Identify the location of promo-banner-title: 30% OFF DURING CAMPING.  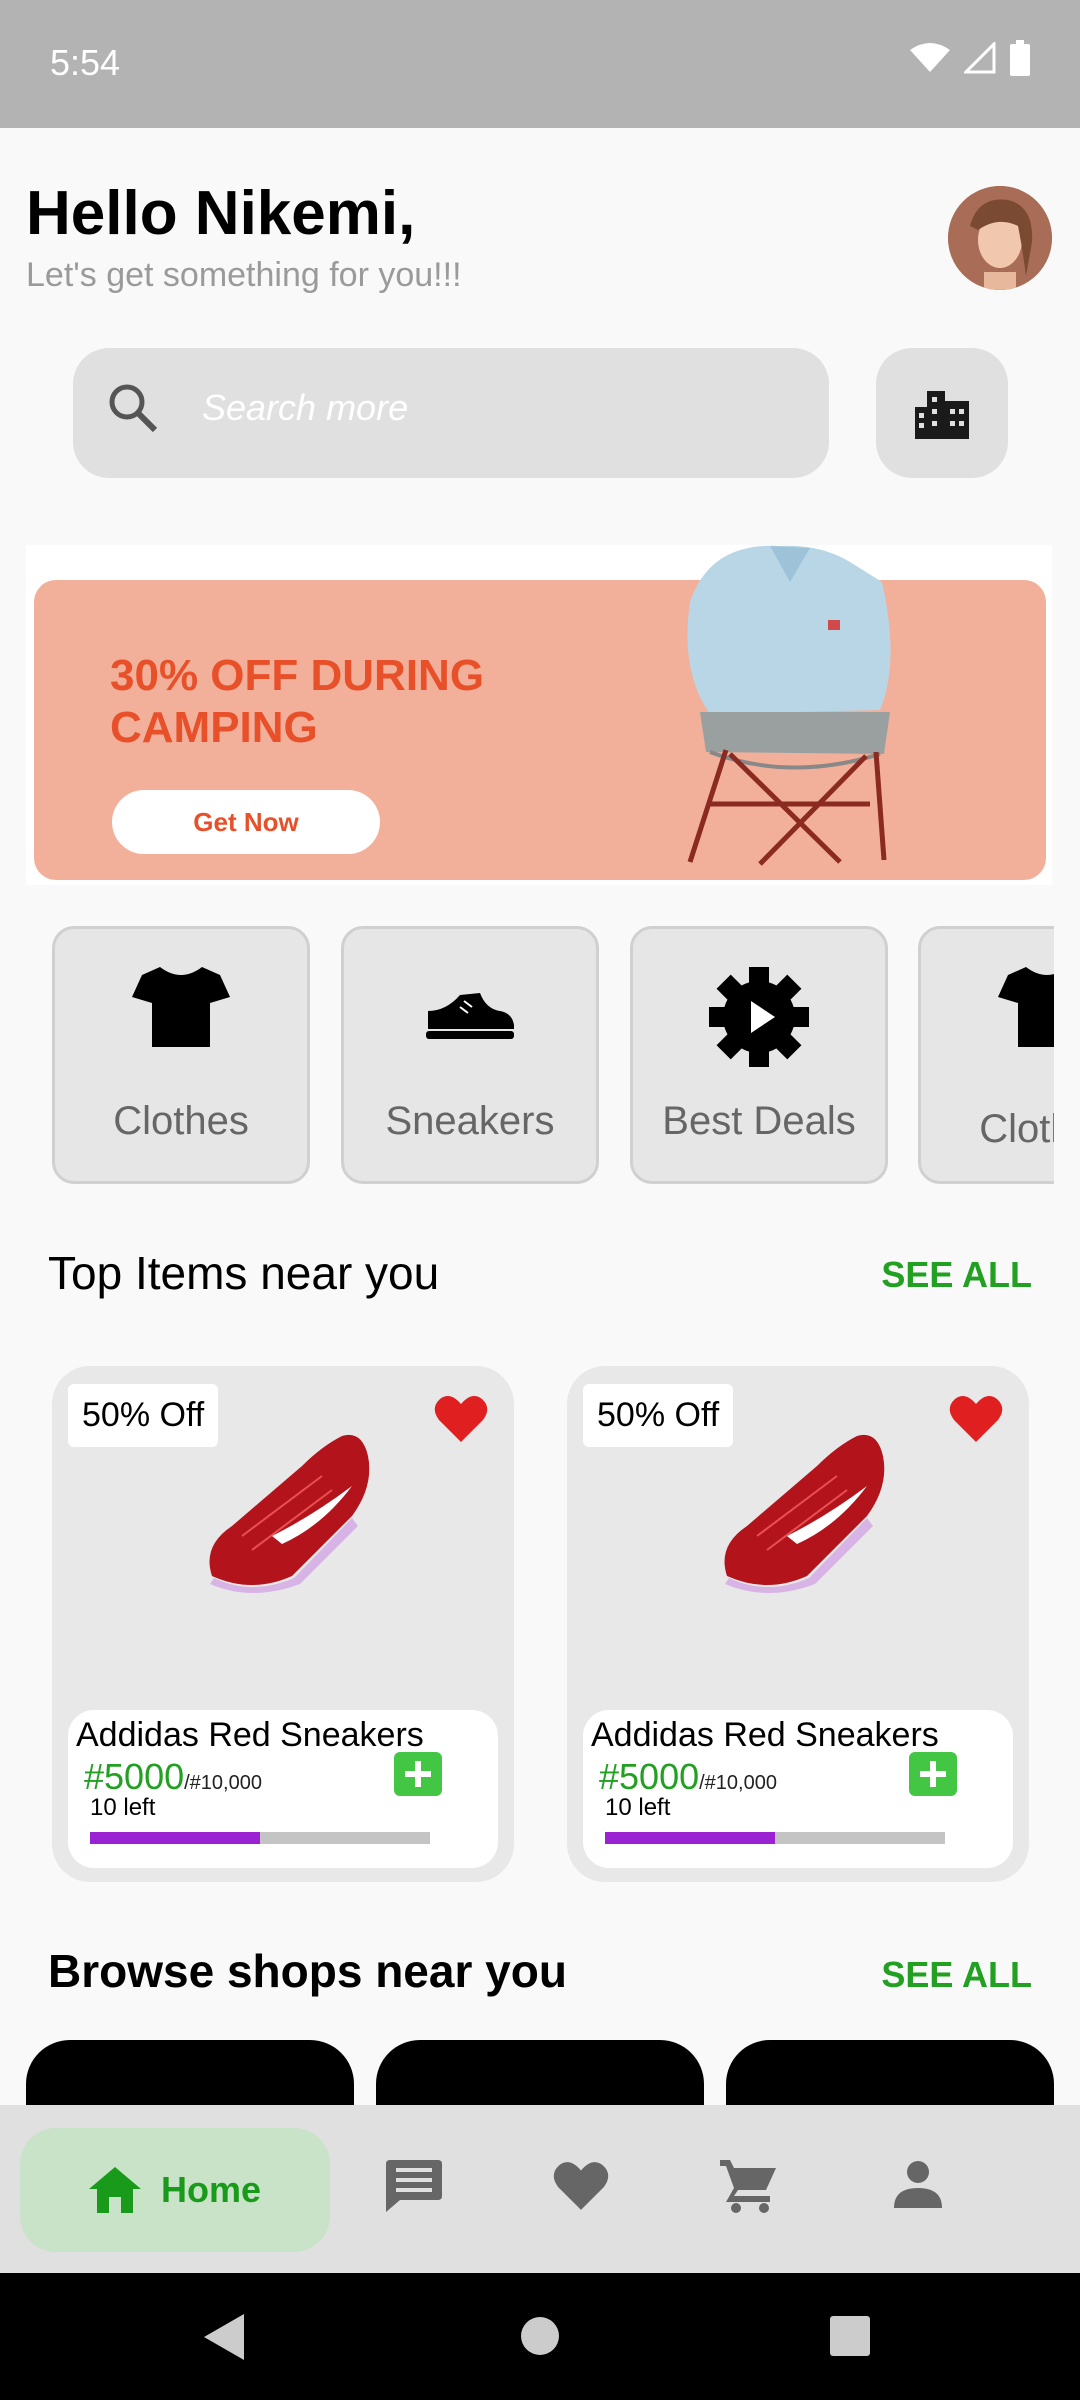
(297, 701).